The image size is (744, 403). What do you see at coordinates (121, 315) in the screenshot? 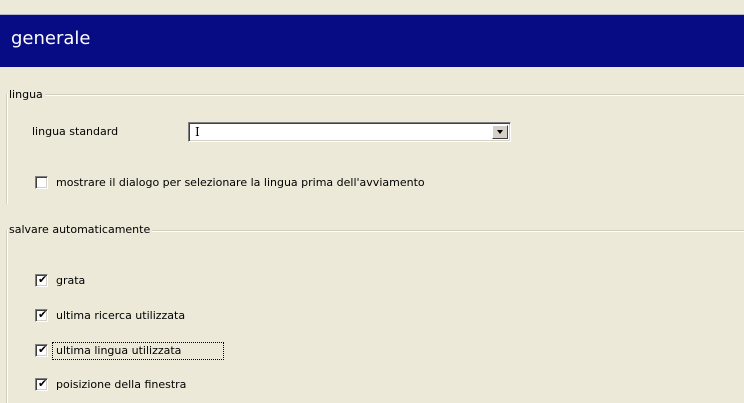
I see `autosave-last-search-label: ultima ricerca utilizzata` at bounding box center [121, 315].